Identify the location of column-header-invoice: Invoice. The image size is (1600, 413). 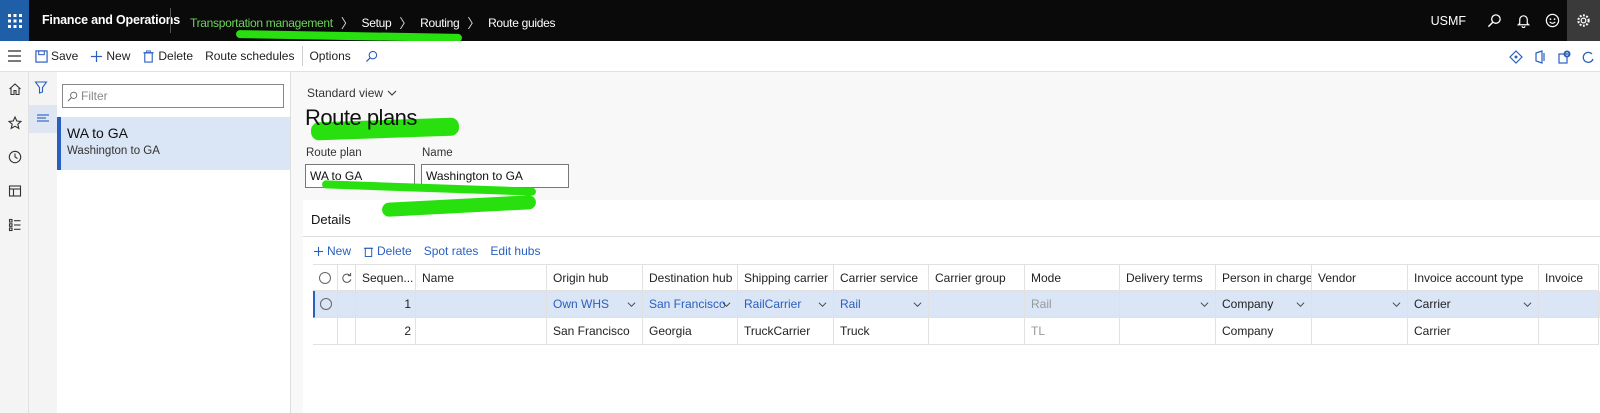
(1569, 277).